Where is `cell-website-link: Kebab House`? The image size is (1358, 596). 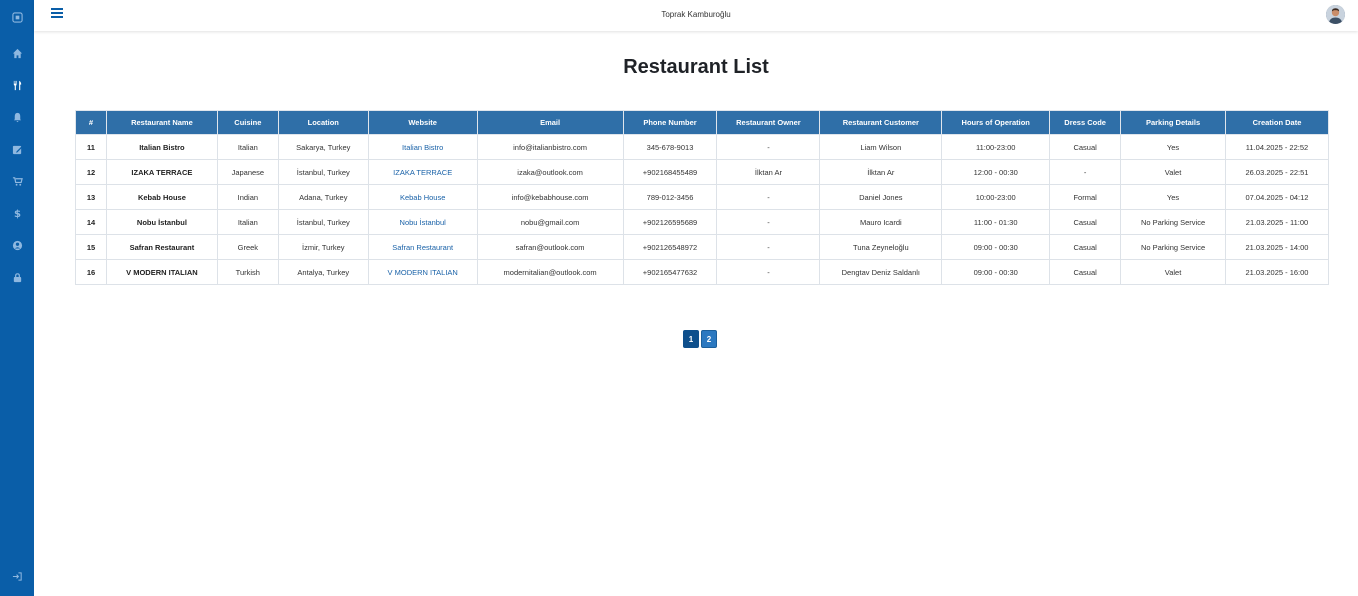
cell-website-link: Kebab House is located at coordinates (422, 197).